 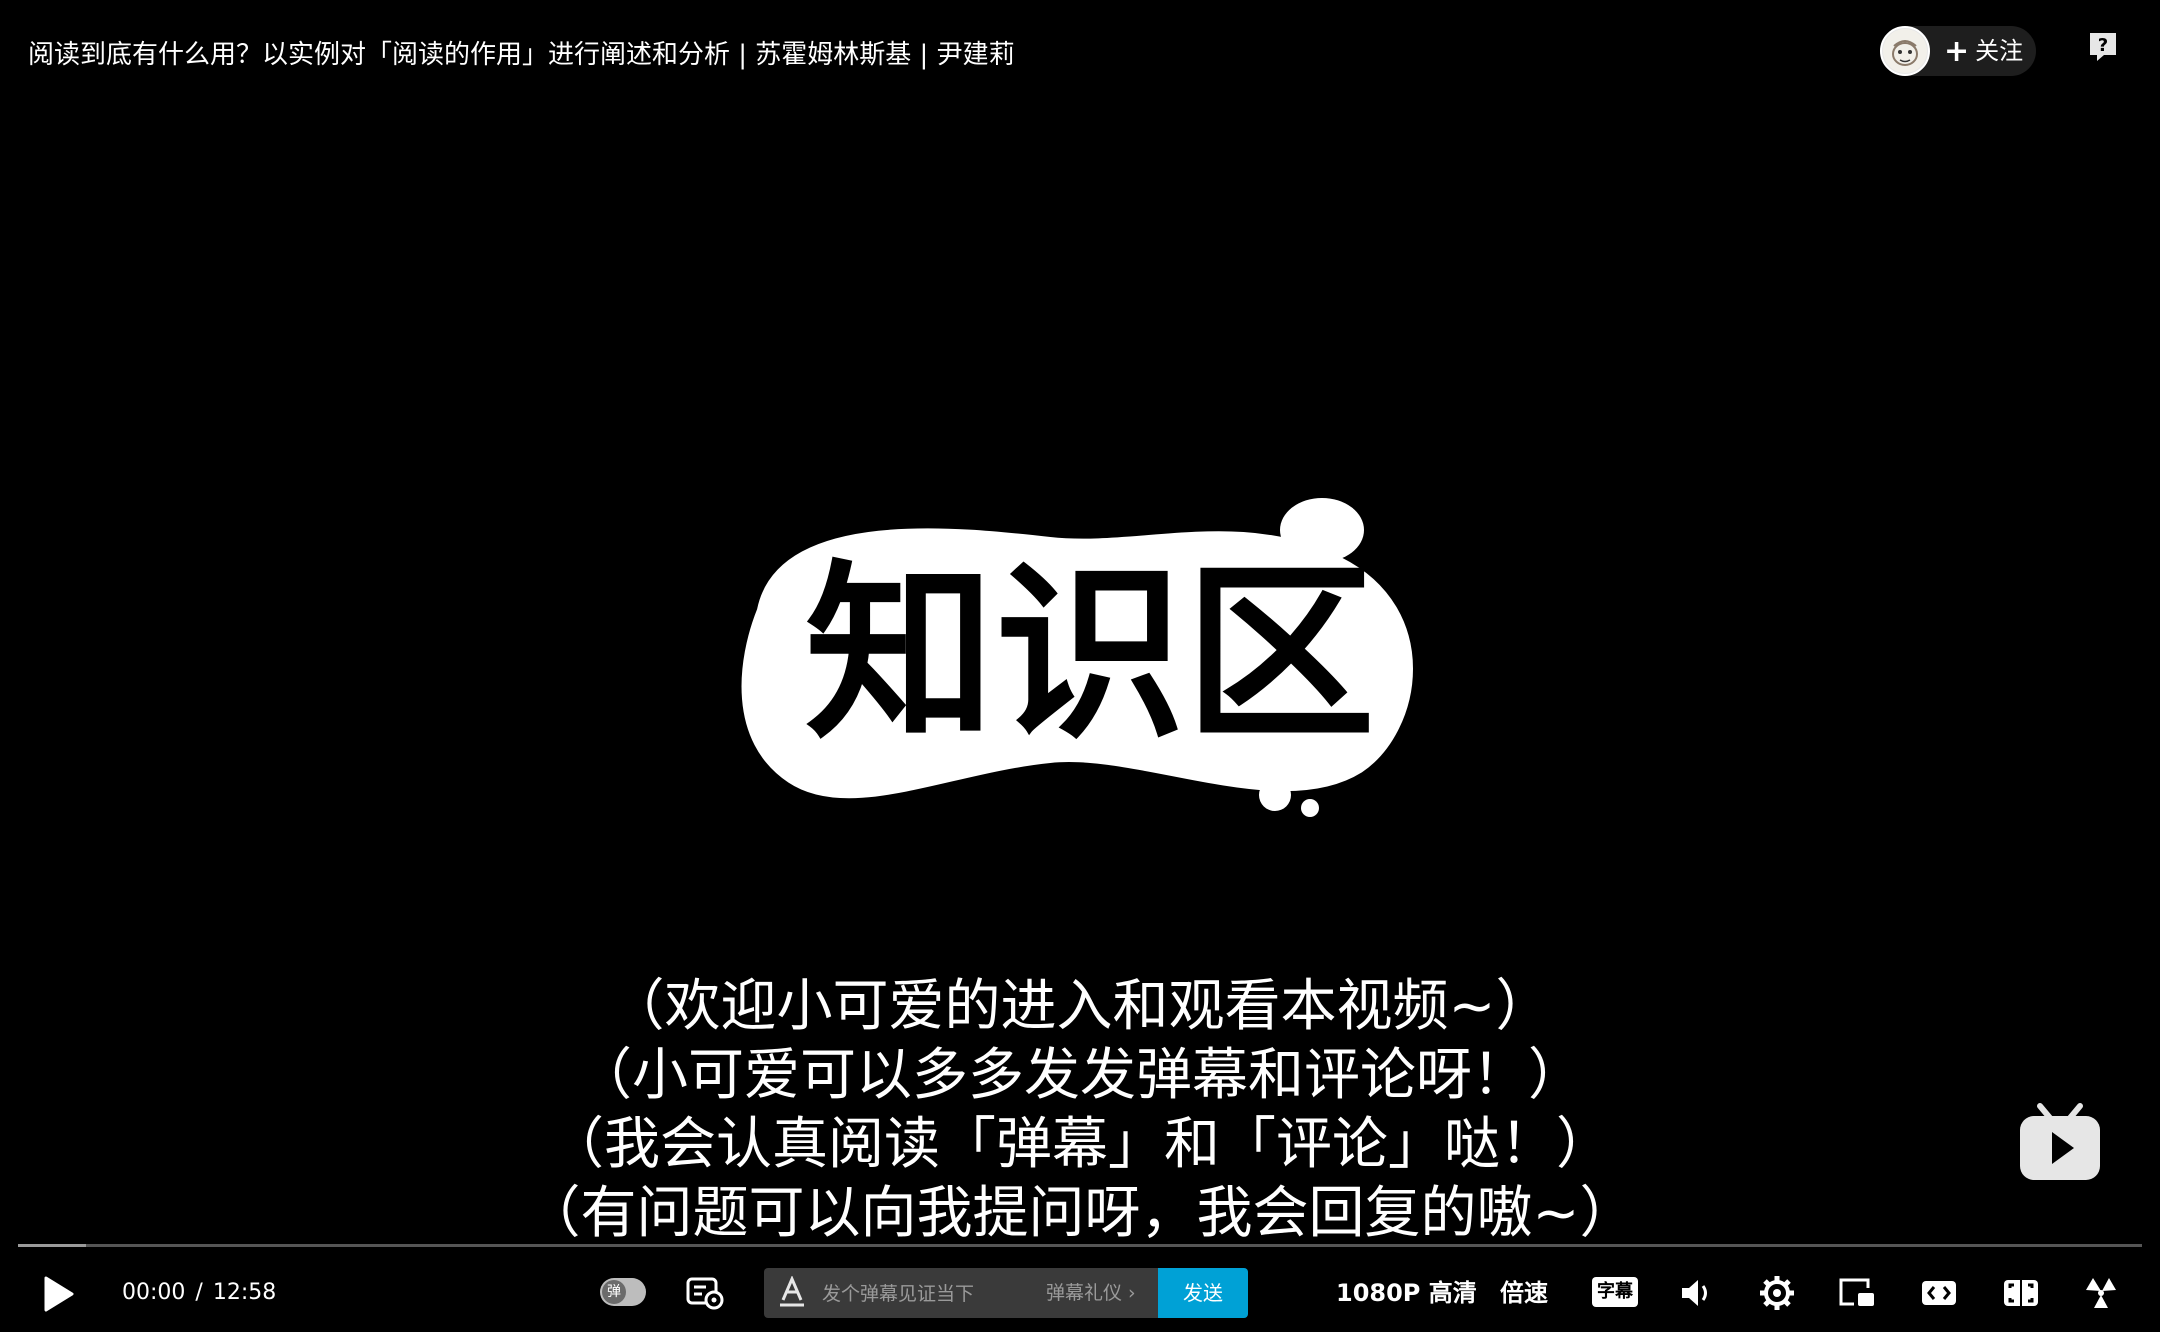 What do you see at coordinates (1080, 1245) in the screenshot?
I see `progress-bar` at bounding box center [1080, 1245].